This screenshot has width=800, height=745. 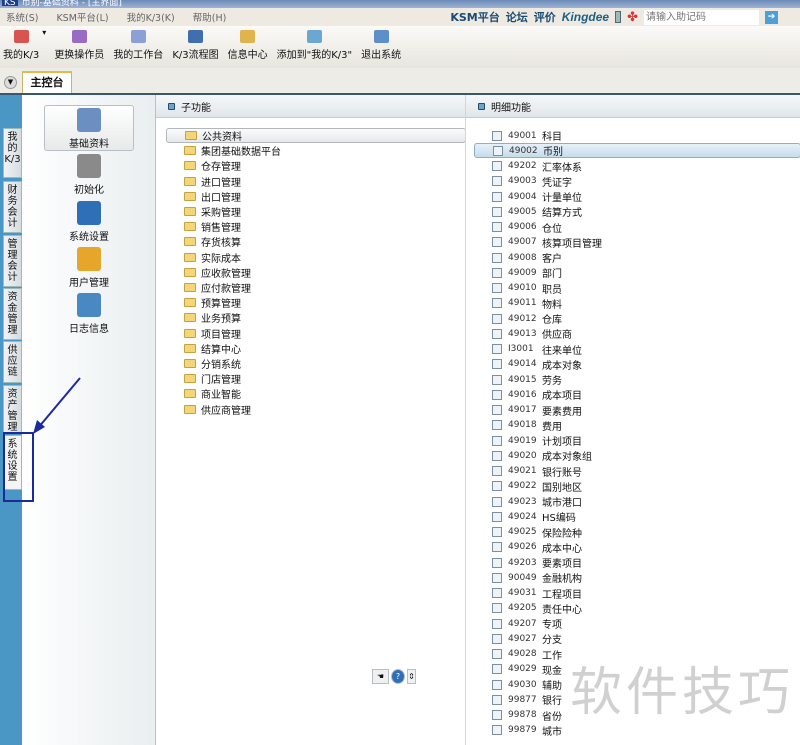 I want to click on detail-item: 49023 城市港口, so click(x=637, y=501).